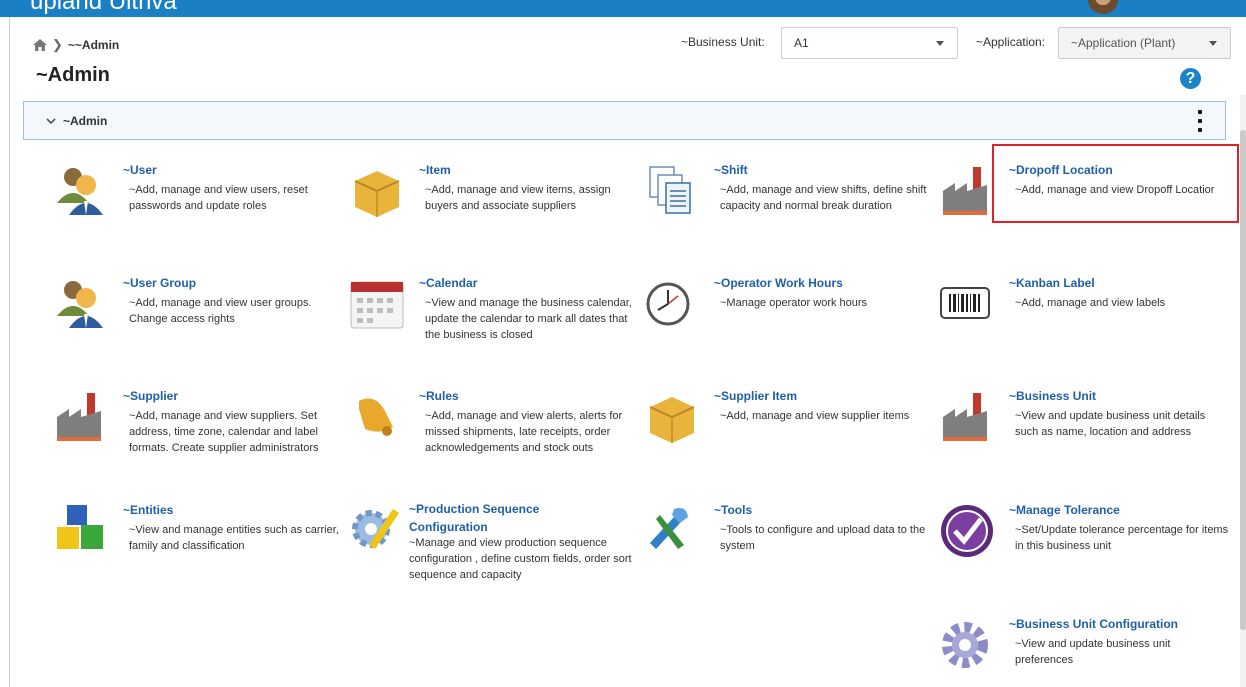  I want to click on tile-title: ~Operator Work Hours, so click(778, 283).